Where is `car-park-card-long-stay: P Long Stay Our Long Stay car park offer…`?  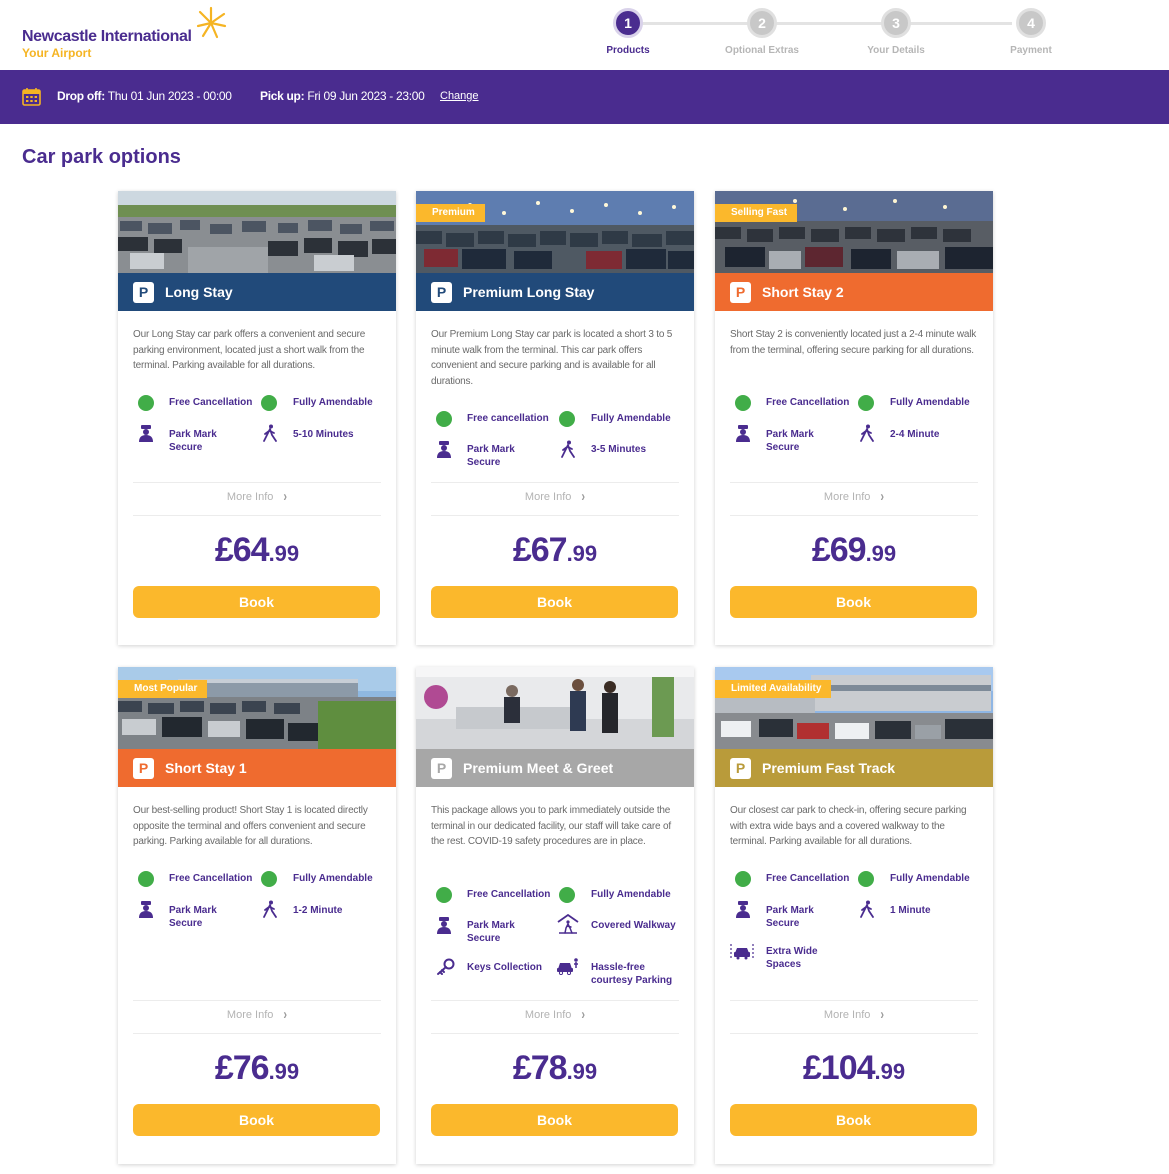 car-park-card-long-stay: P Long Stay Our Long Stay car park offer… is located at coordinates (257, 418).